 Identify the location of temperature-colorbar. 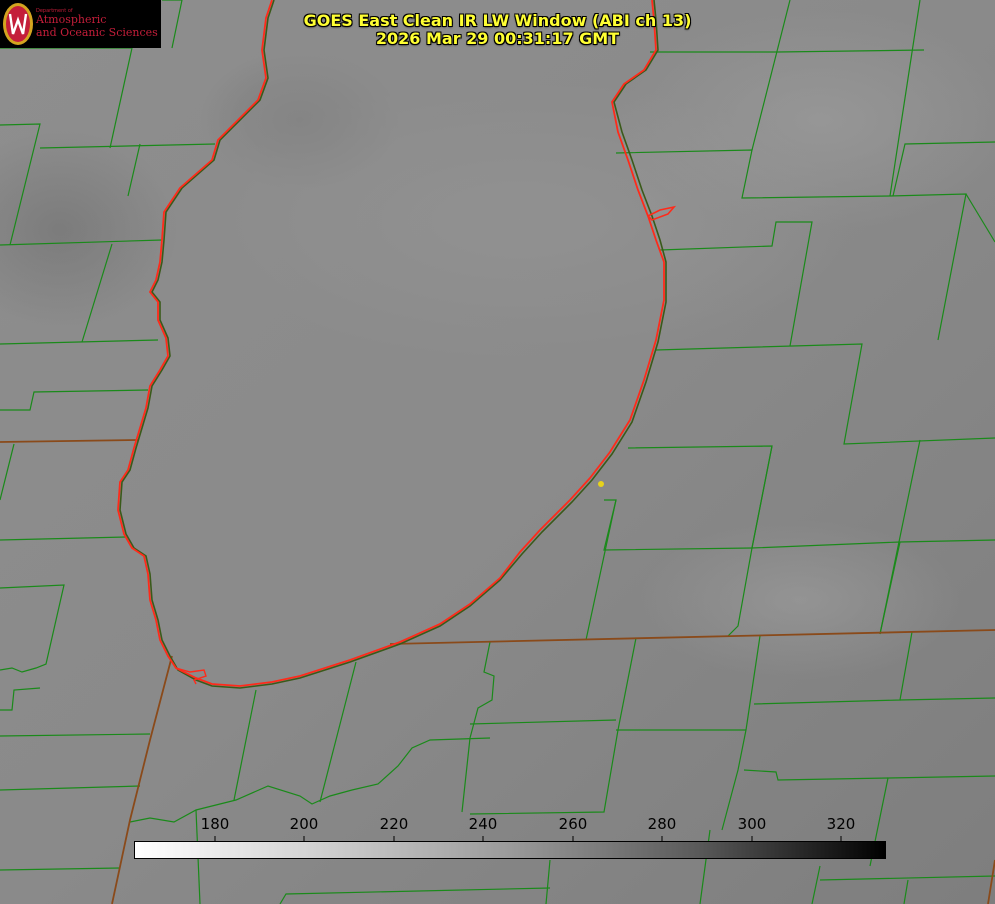
(510, 850).